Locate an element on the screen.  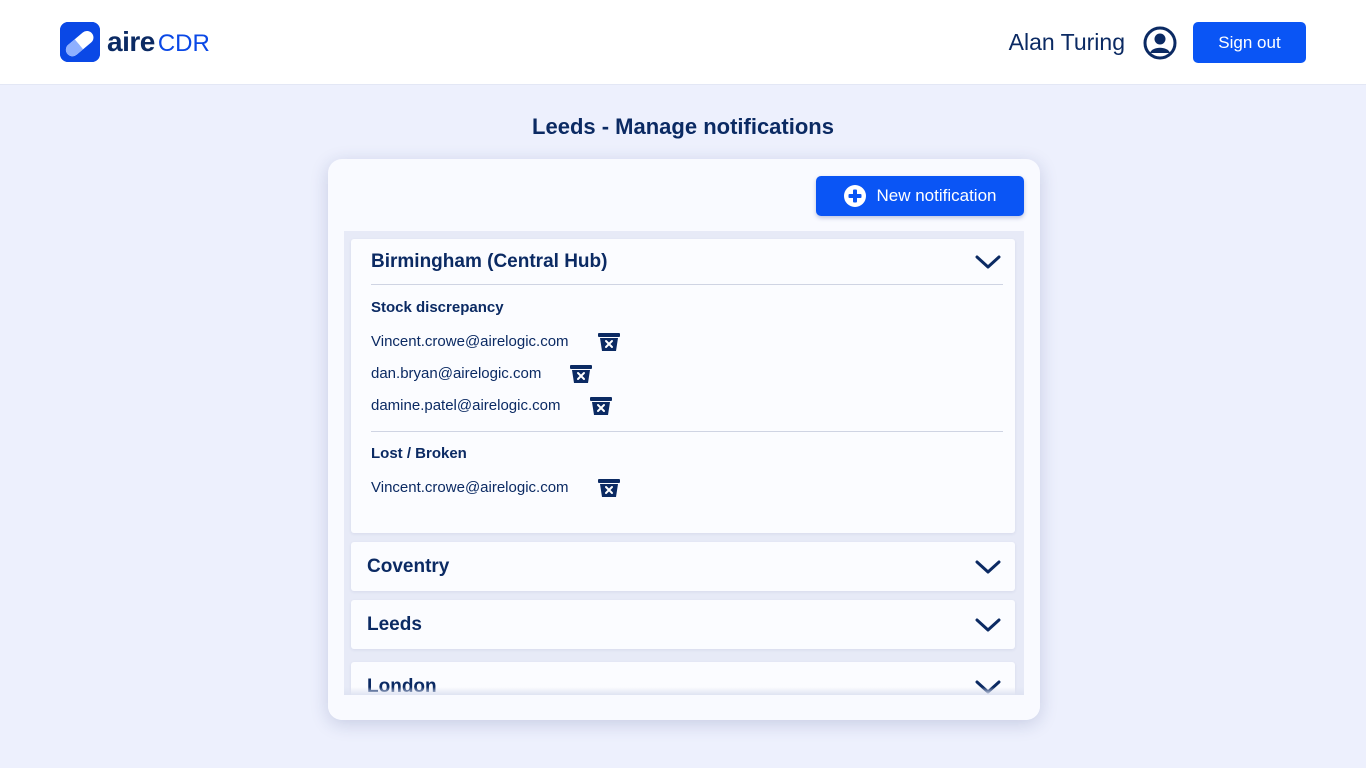
location-name: London is located at coordinates (402, 685).